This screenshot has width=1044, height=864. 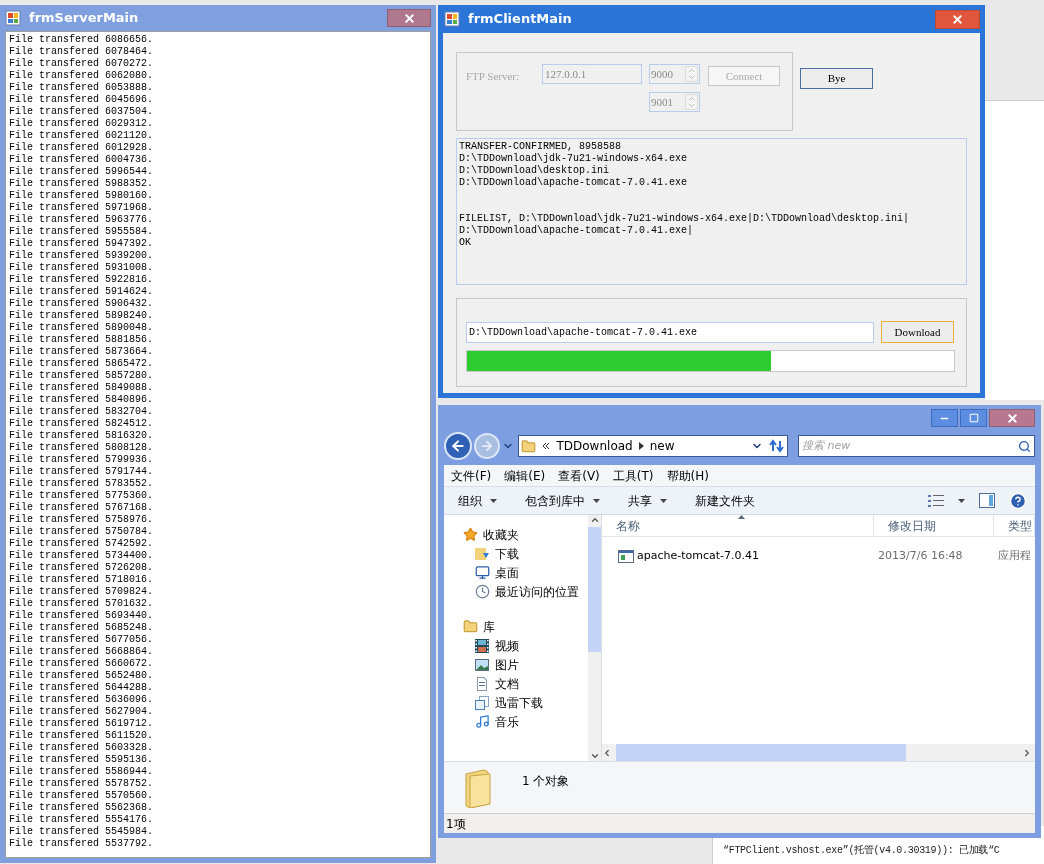 I want to click on log-line: File transfered 5873664., so click(x=81, y=352).